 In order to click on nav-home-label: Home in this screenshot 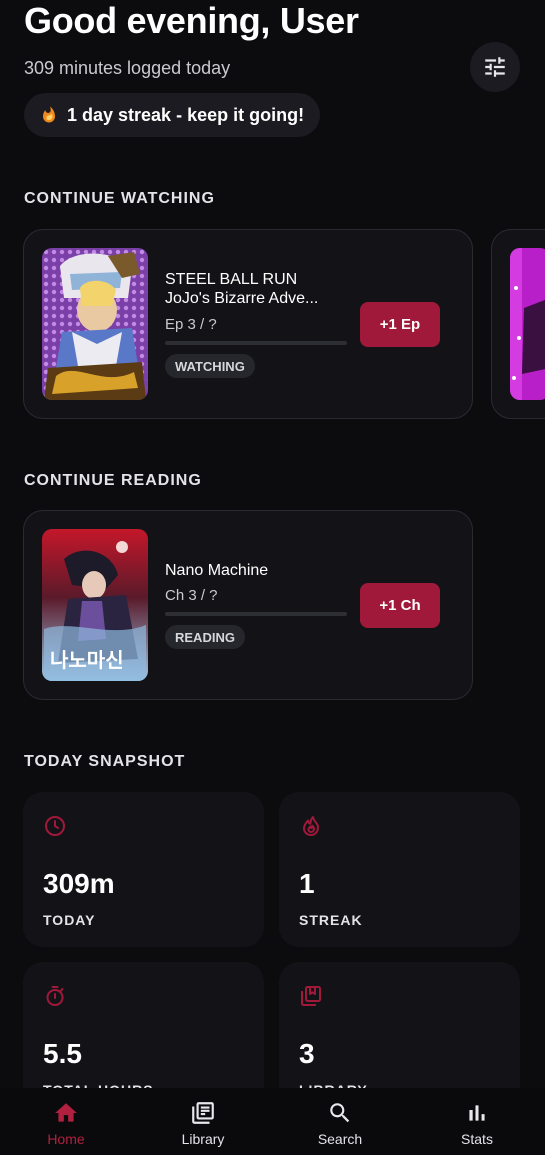, I will do `click(66, 1139)`.